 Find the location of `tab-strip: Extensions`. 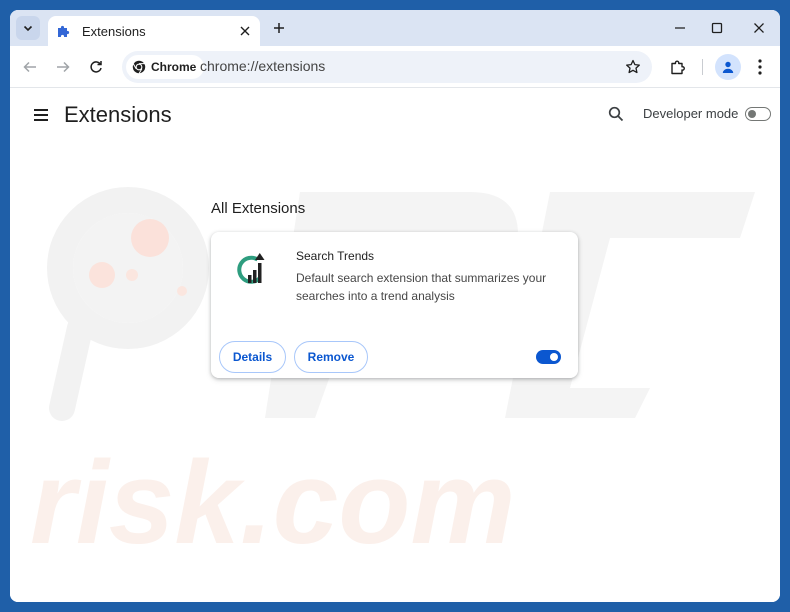

tab-strip: Extensions is located at coordinates (395, 28).